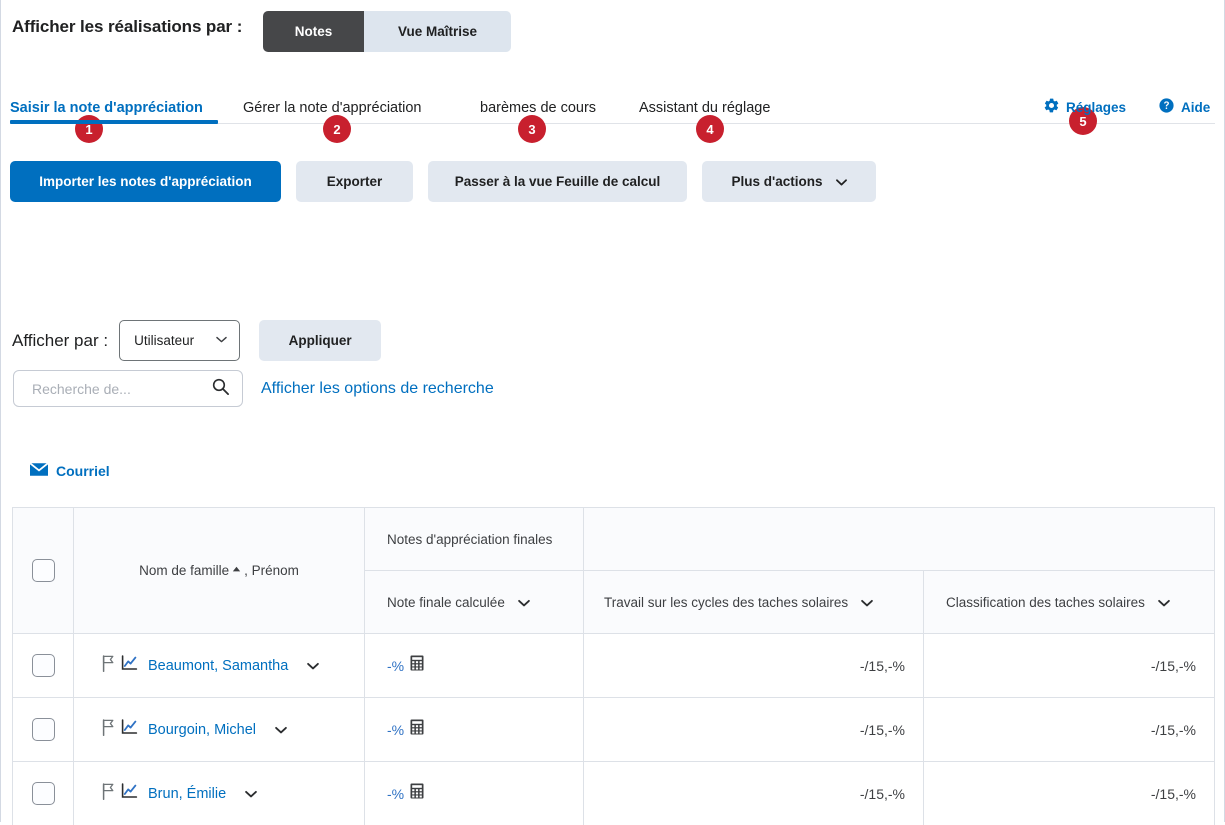  I want to click on settings-label: Réglages, so click(1096, 107).